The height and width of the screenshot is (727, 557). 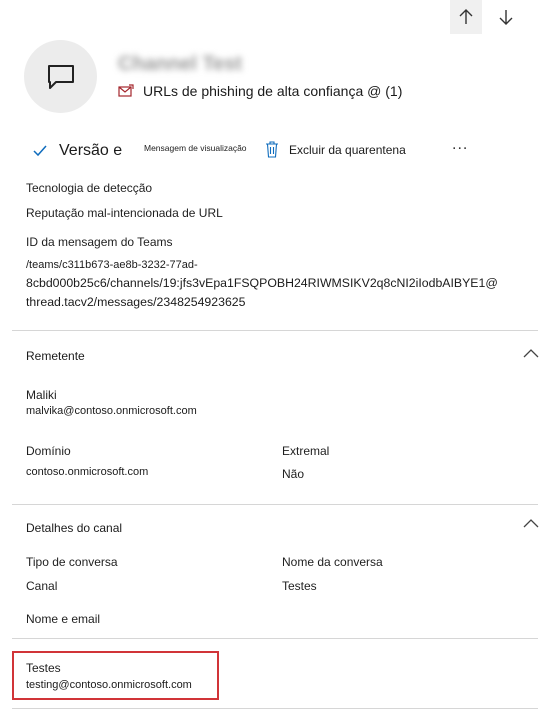 I want to click on teams-id-label: ID da mensagem do Teams, so click(x=99, y=242).